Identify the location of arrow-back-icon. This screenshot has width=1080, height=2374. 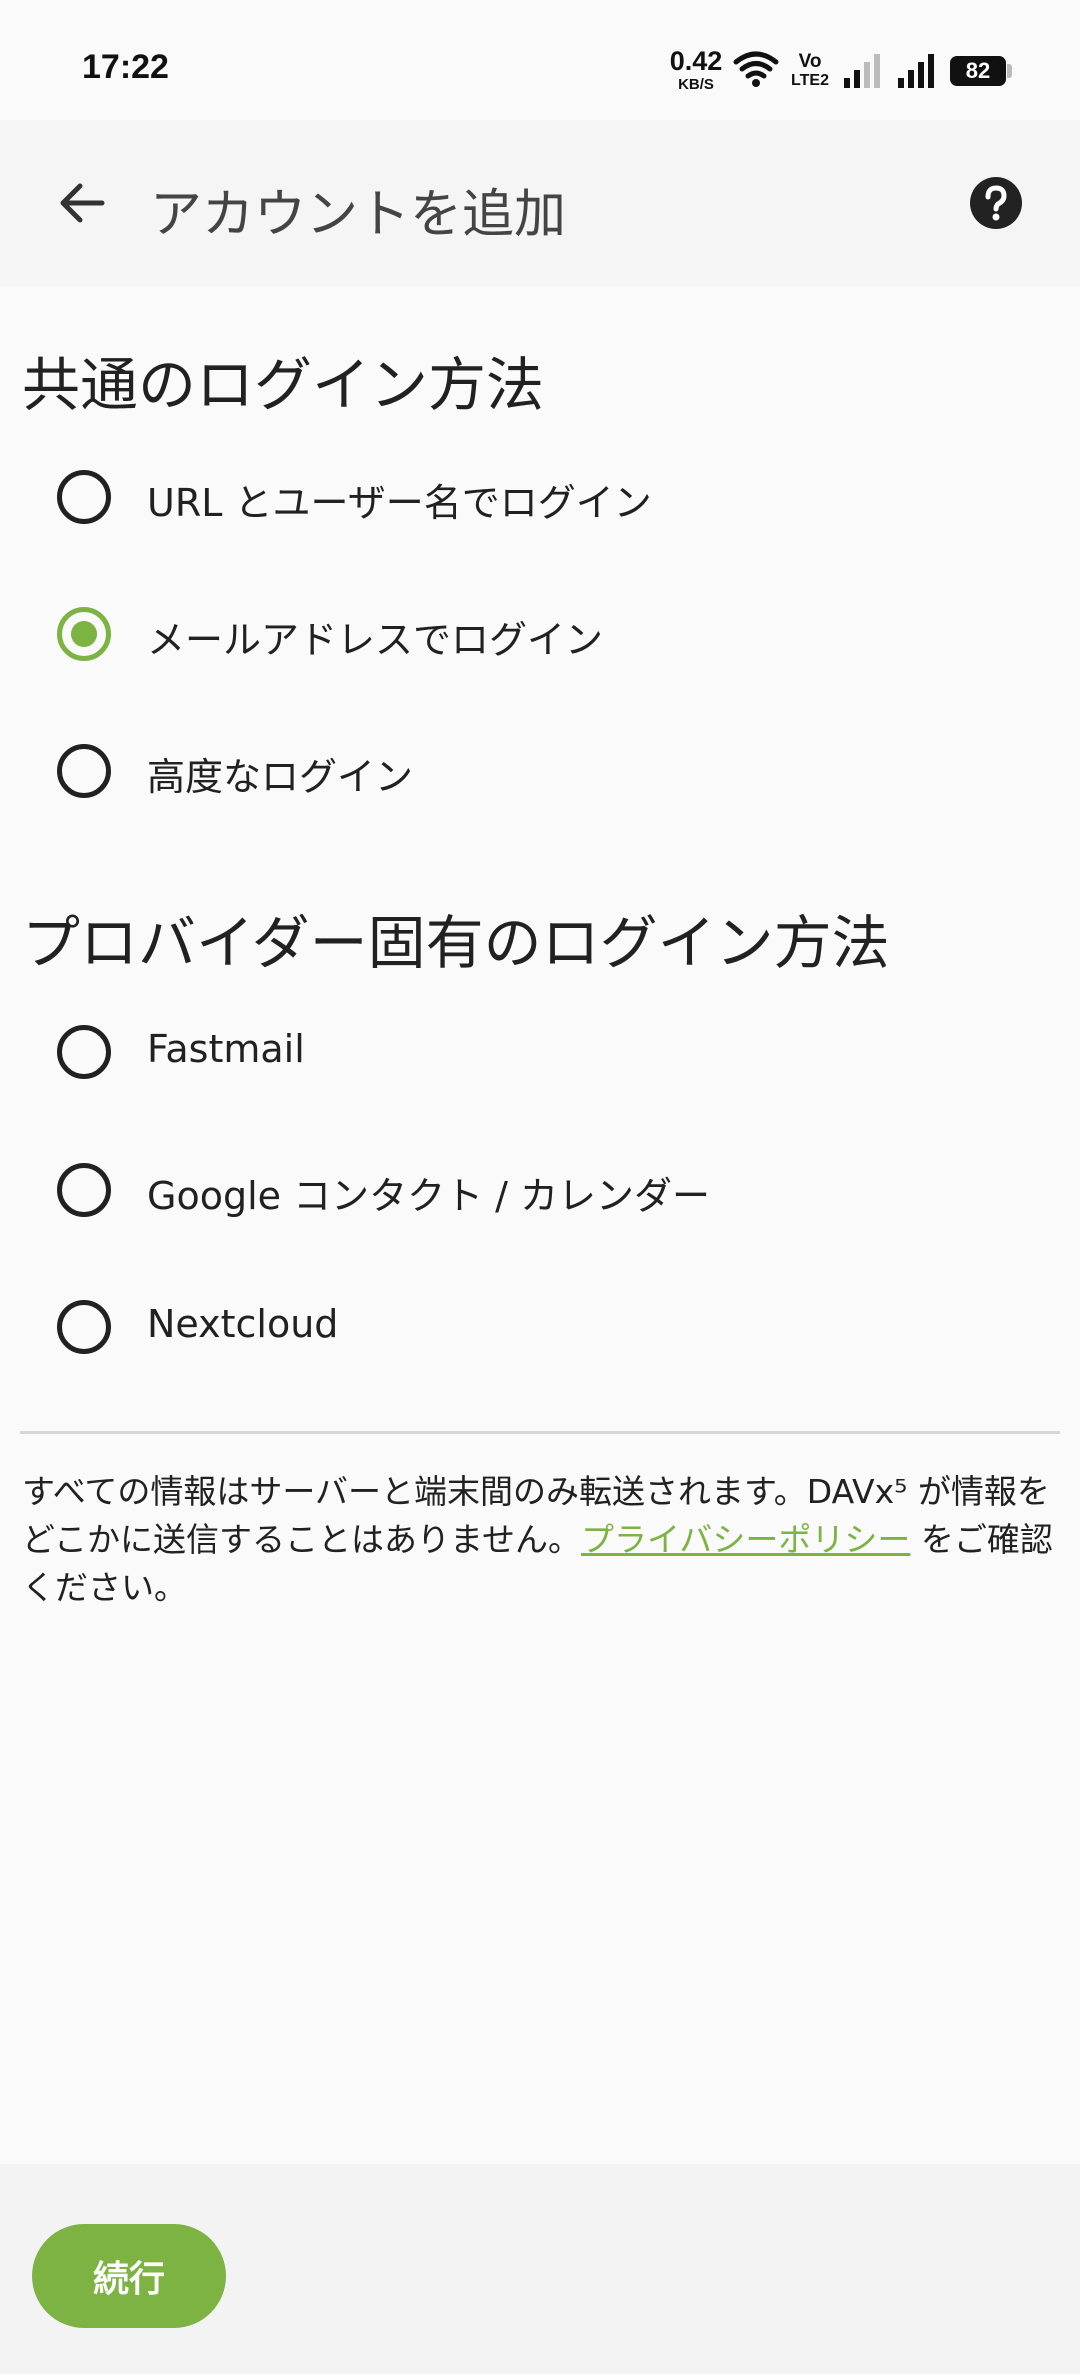
(82, 203).